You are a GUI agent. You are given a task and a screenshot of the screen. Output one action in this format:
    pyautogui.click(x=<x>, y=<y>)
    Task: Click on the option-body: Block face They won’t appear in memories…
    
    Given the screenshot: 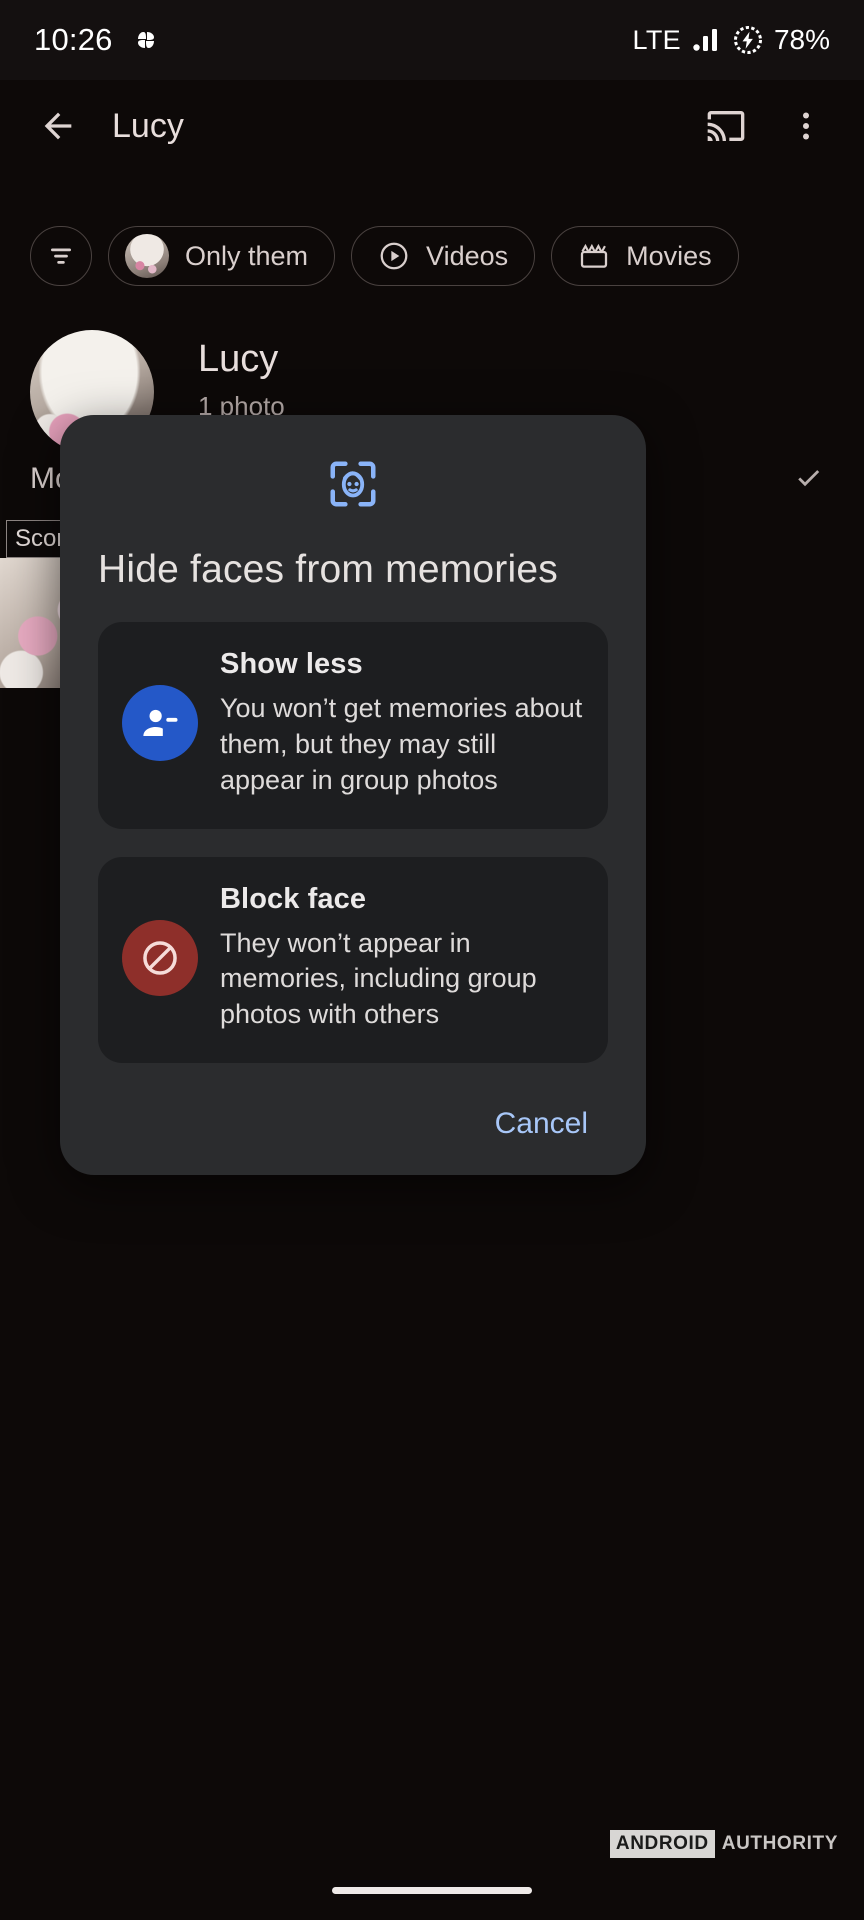 What is the action you would take?
    pyautogui.click(x=402, y=958)
    